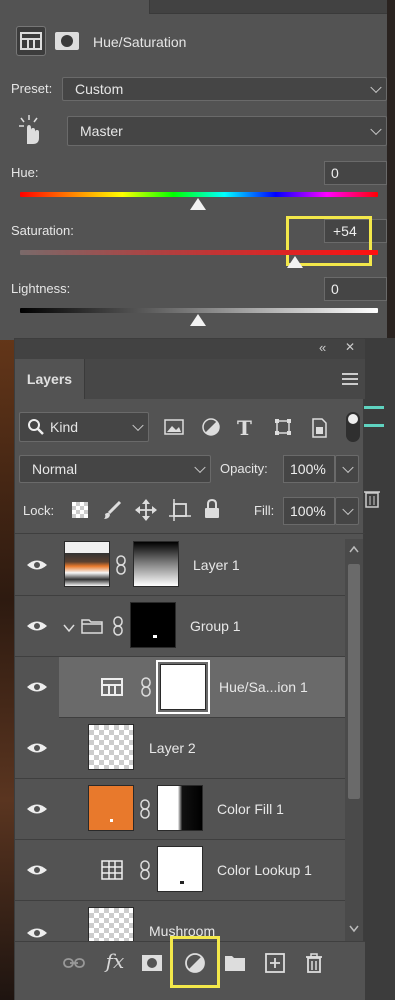  What do you see at coordinates (199, 252) in the screenshot?
I see `saturation-slider-track` at bounding box center [199, 252].